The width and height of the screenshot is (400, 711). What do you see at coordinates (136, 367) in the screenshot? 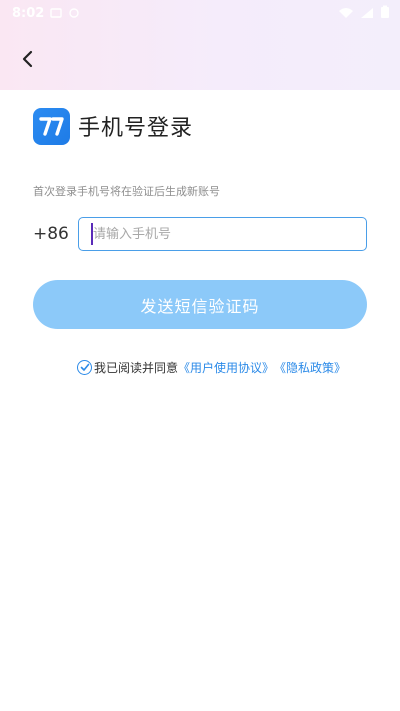
I see `agreement-prefix: 我已阅读并同意` at bounding box center [136, 367].